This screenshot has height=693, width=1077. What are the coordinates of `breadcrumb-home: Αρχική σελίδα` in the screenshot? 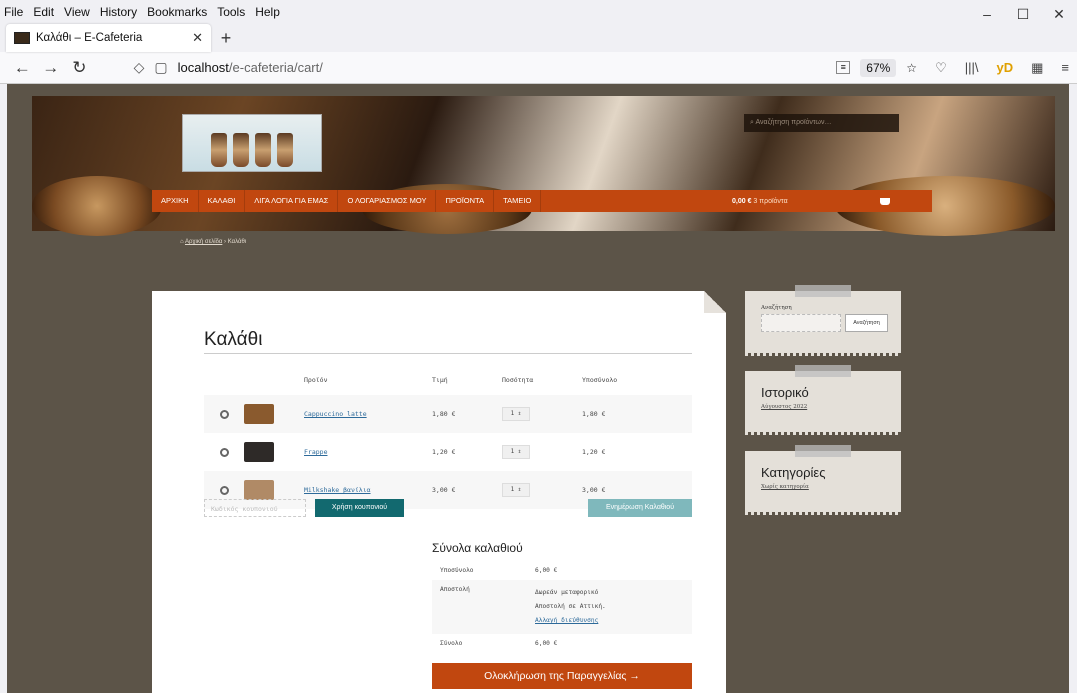 It's located at (203, 242).